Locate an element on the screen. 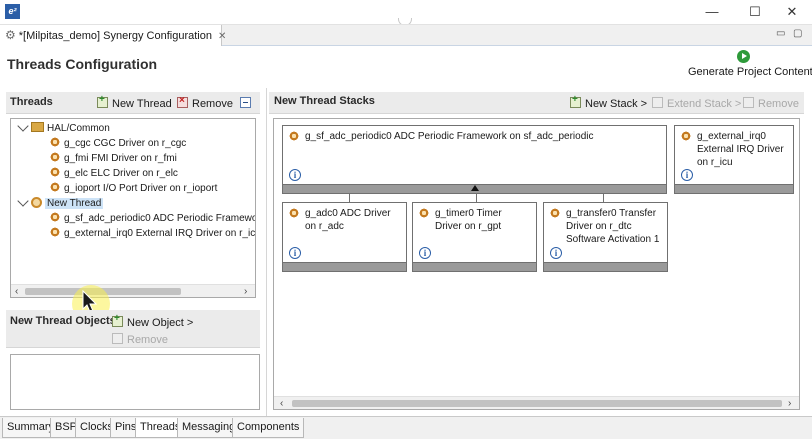 This screenshot has height=439, width=812. scroll-thumb is located at coordinates (537, 403).